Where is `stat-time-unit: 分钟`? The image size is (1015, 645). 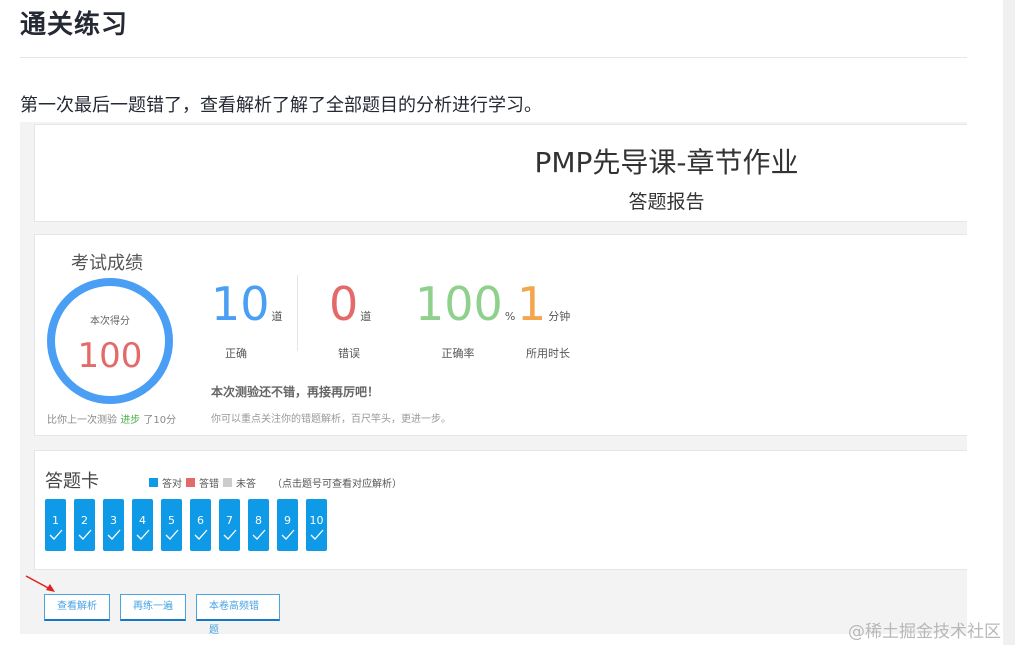 stat-time-unit: 分钟 is located at coordinates (559, 316).